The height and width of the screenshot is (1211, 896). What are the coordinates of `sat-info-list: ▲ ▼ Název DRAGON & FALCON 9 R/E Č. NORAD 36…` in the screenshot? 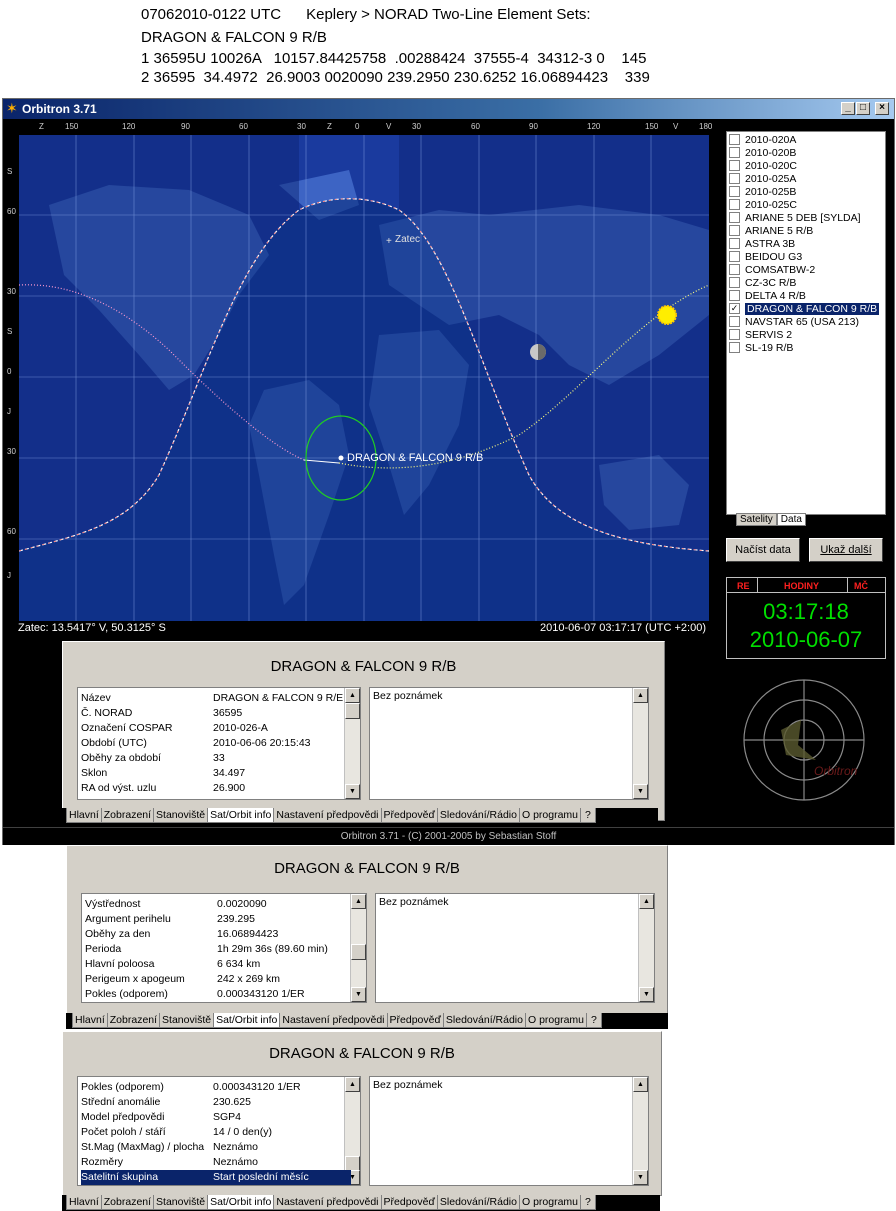 It's located at (219, 743).